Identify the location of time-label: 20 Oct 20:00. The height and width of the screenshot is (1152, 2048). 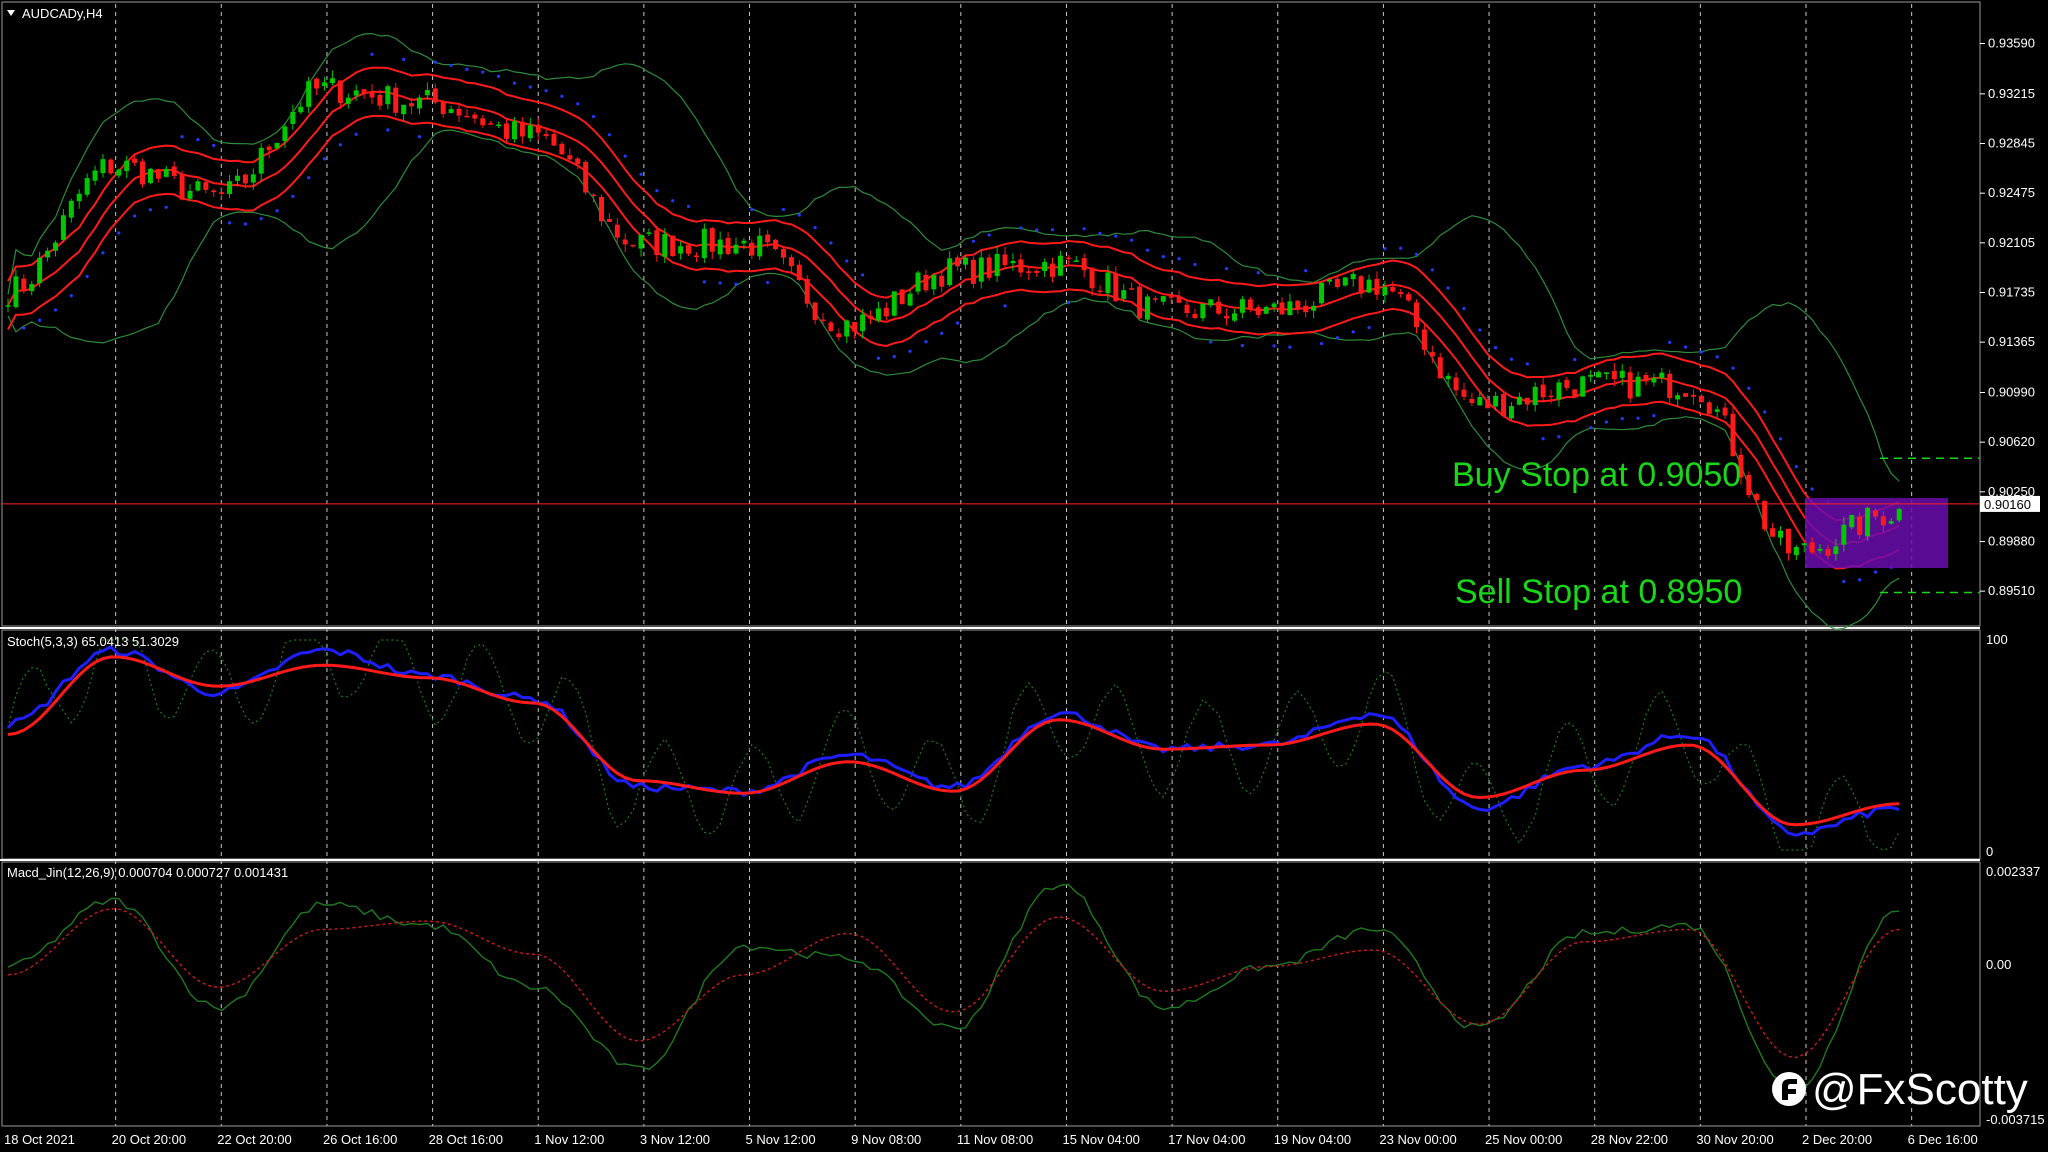
(149, 1139).